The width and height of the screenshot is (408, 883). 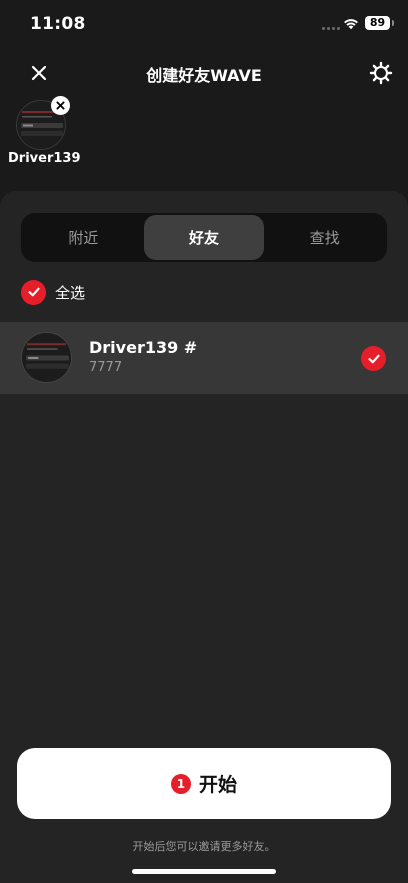 What do you see at coordinates (58, 24) in the screenshot?
I see `status-time: 11:08` at bounding box center [58, 24].